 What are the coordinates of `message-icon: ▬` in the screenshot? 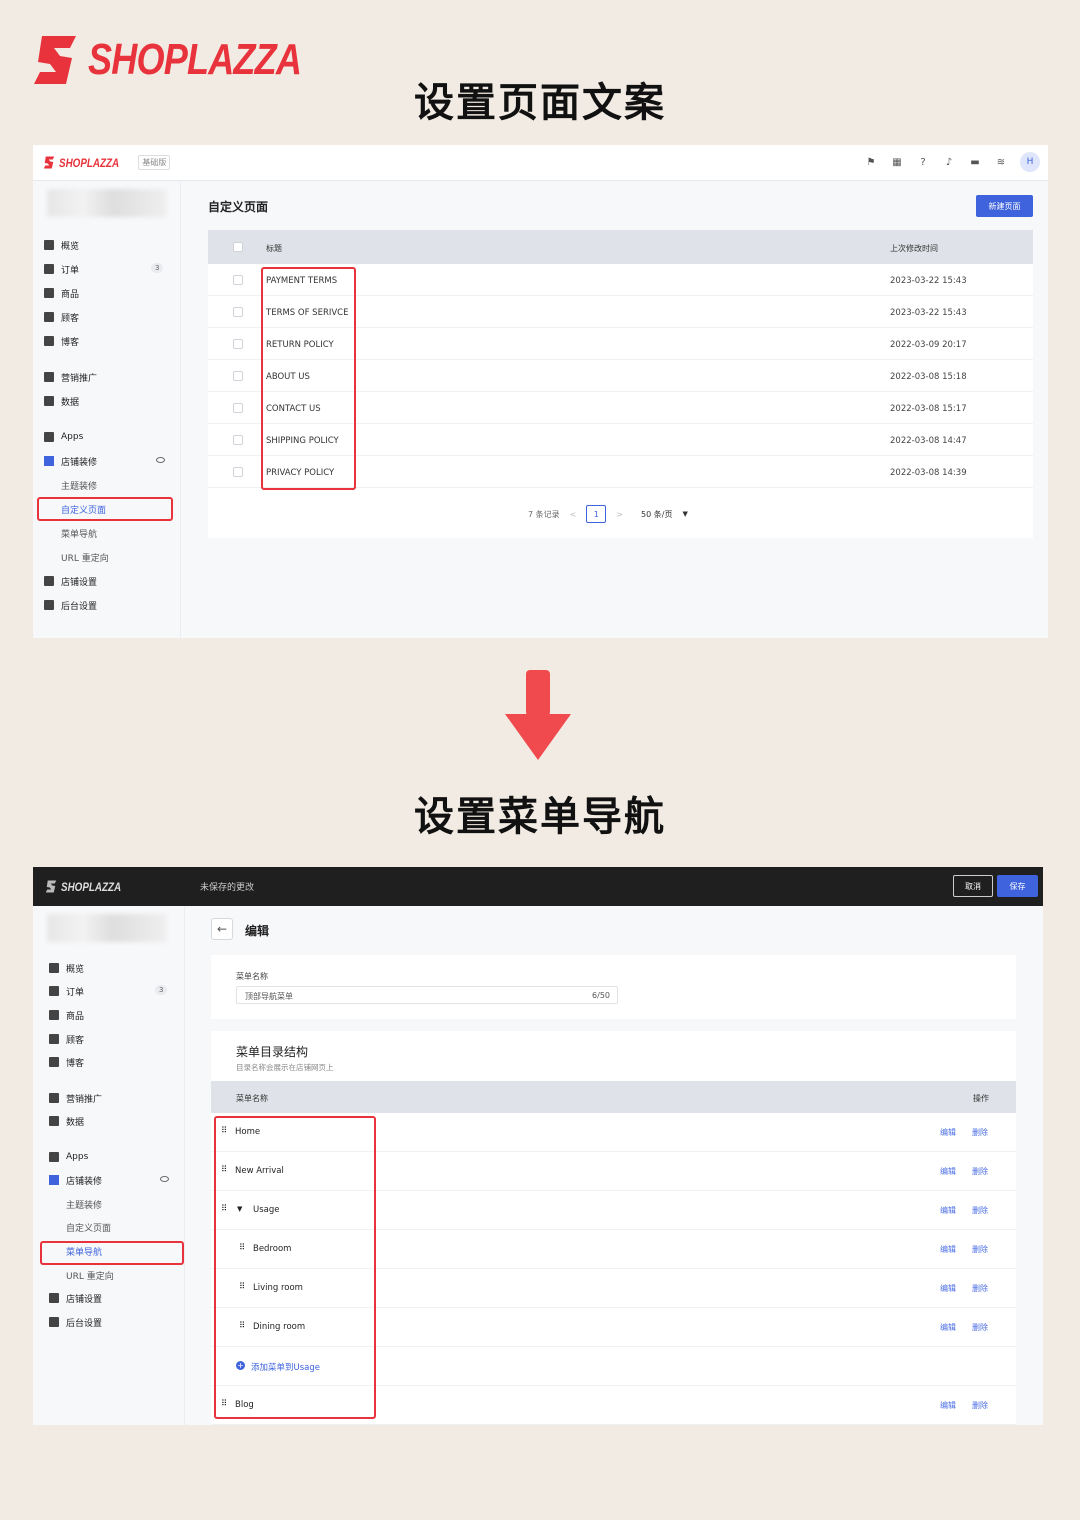 It's located at (975, 162).